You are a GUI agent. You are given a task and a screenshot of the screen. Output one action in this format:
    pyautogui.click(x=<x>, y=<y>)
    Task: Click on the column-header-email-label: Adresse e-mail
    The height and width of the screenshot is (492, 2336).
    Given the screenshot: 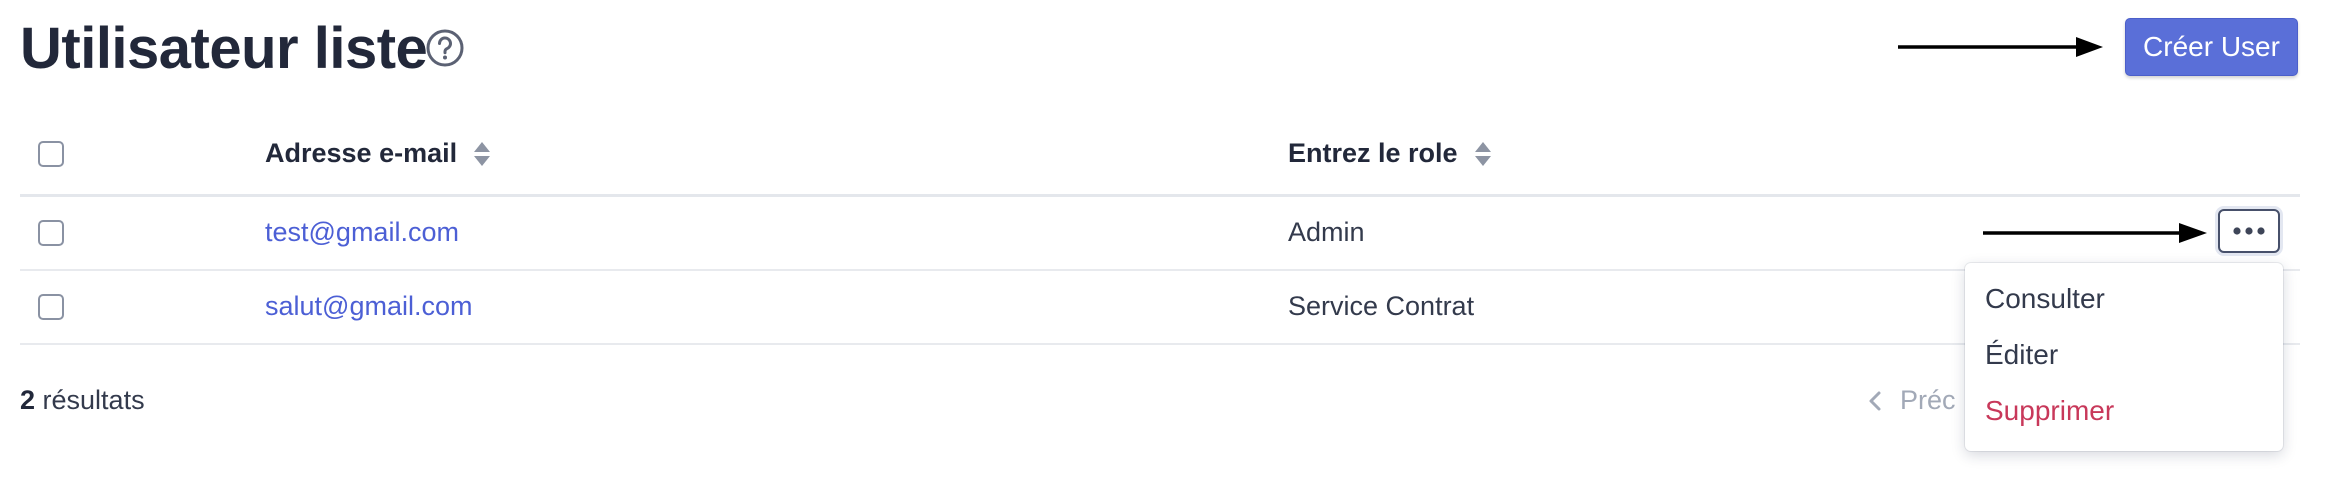 What is the action you would take?
    pyautogui.click(x=361, y=153)
    